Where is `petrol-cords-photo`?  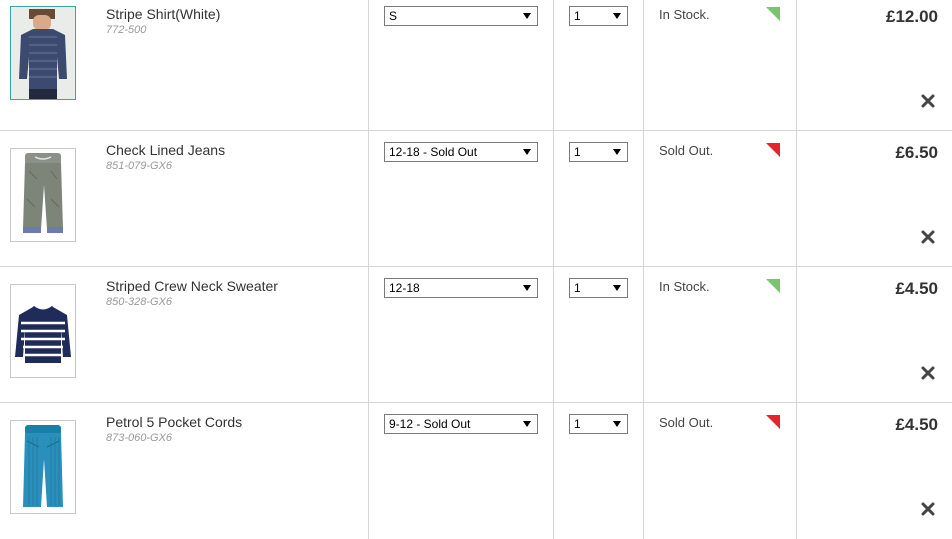
petrol-cords-photo is located at coordinates (43, 467).